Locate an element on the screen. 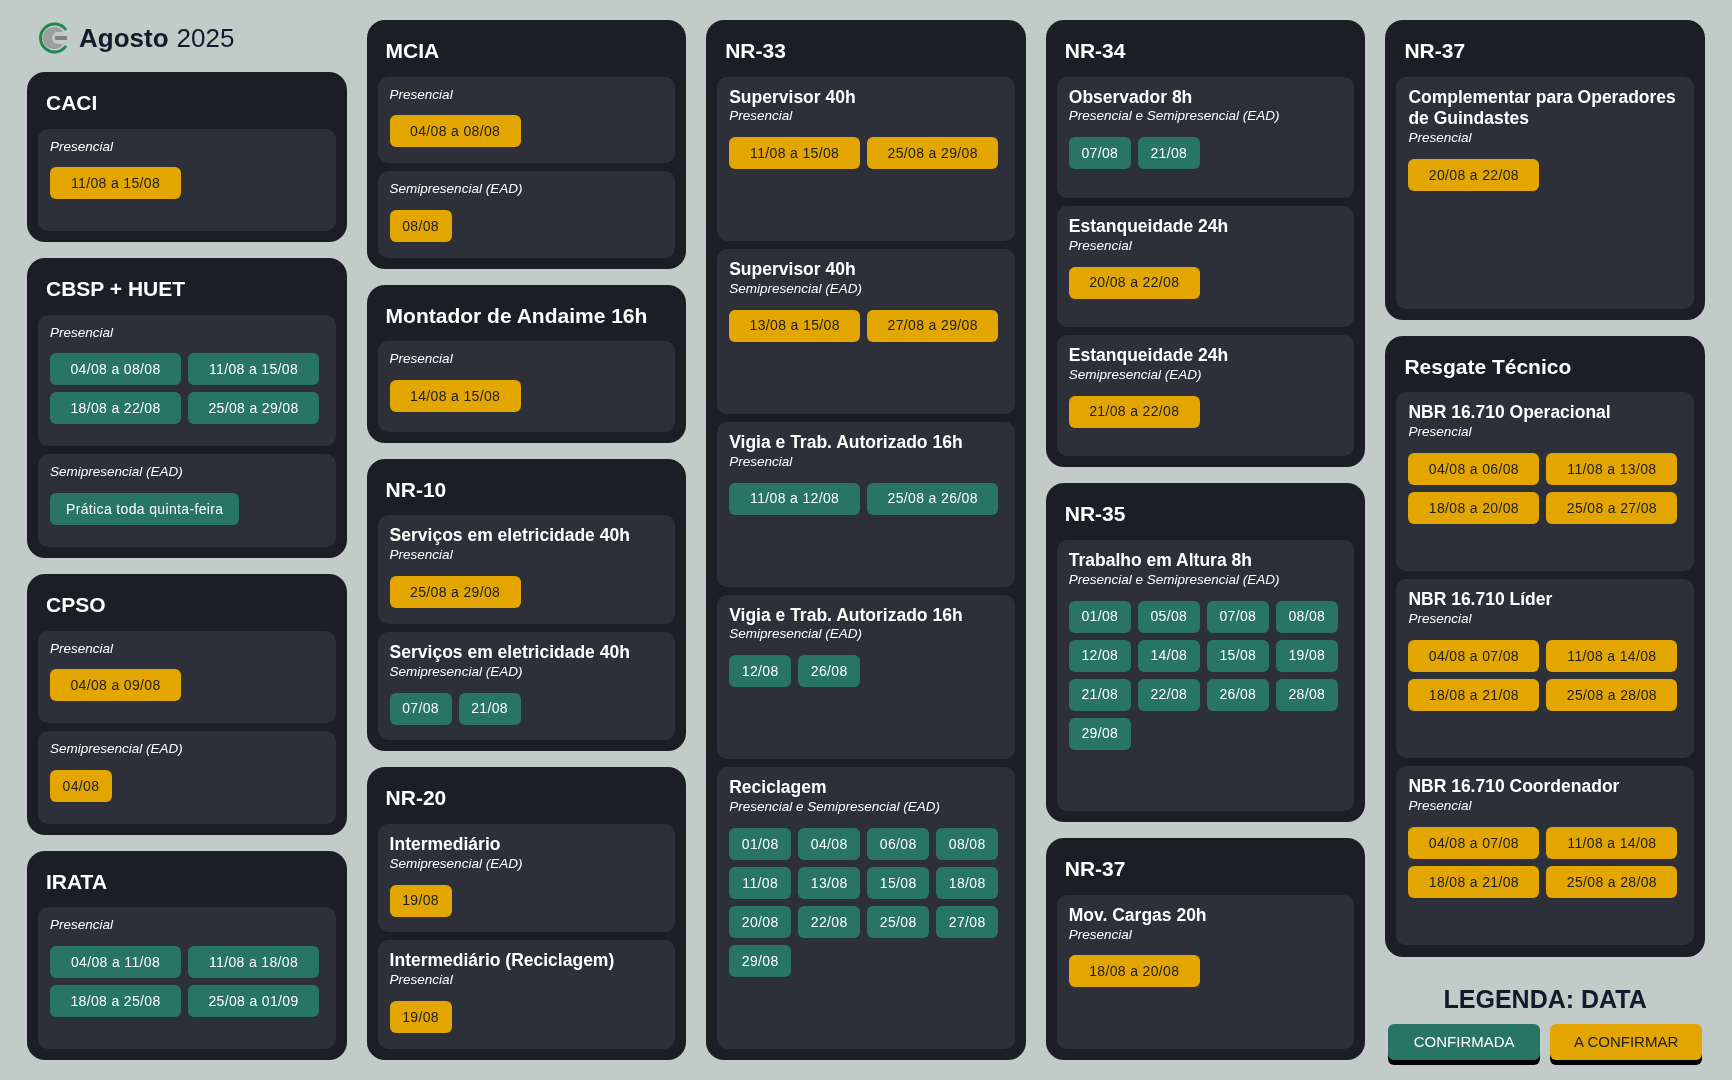 The image size is (1732, 1080). date-tag: 20/08 is located at coordinates (760, 922).